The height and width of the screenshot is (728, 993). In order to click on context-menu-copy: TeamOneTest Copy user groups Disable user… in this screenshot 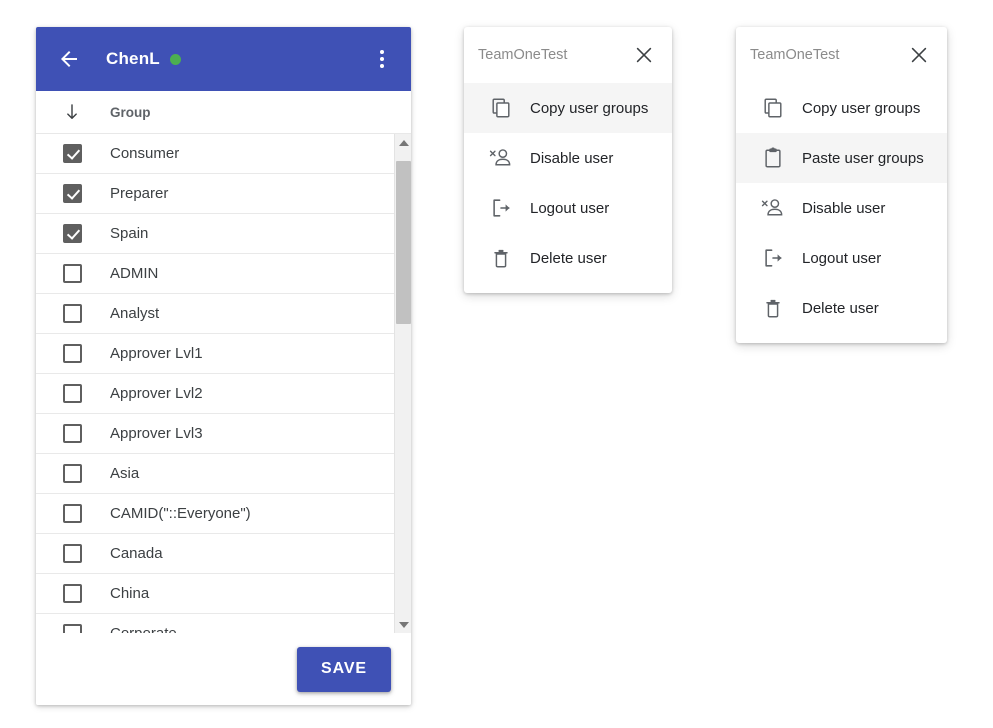, I will do `click(568, 160)`.